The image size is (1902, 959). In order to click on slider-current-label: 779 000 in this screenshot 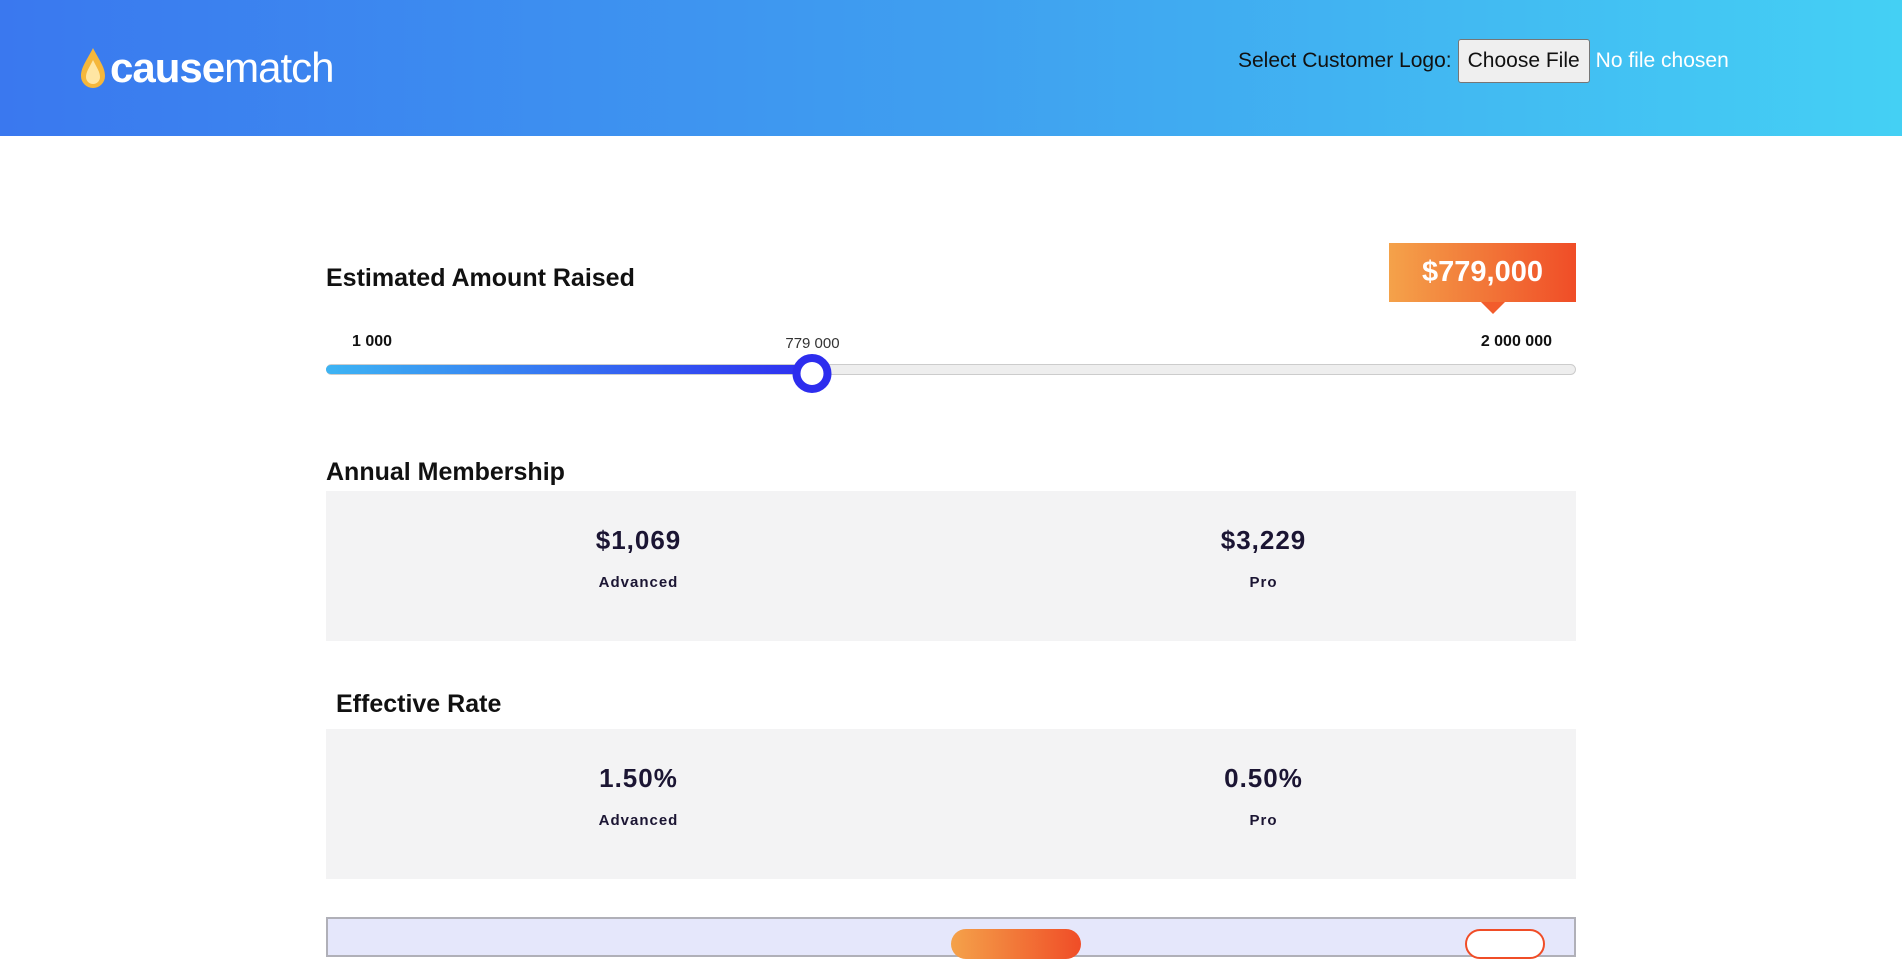, I will do `click(812, 343)`.